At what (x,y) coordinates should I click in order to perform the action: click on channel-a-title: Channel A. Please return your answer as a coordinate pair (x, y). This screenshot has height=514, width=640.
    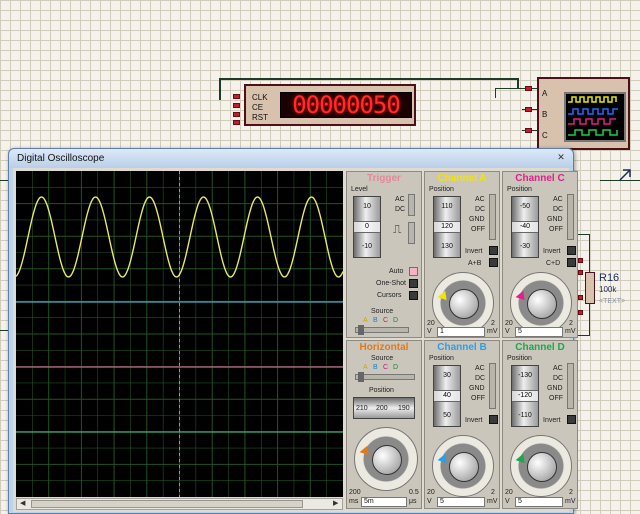
    Looking at the image, I should click on (462, 178).